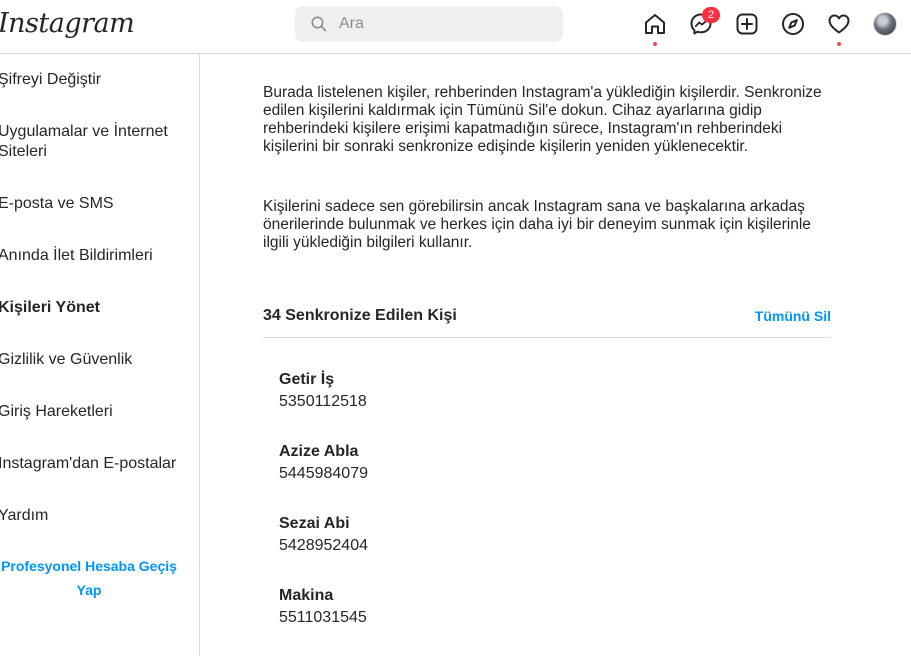 The height and width of the screenshot is (656, 911). Describe the element at coordinates (314, 523) in the screenshot. I see `contact-name: Sezai Abi` at that location.